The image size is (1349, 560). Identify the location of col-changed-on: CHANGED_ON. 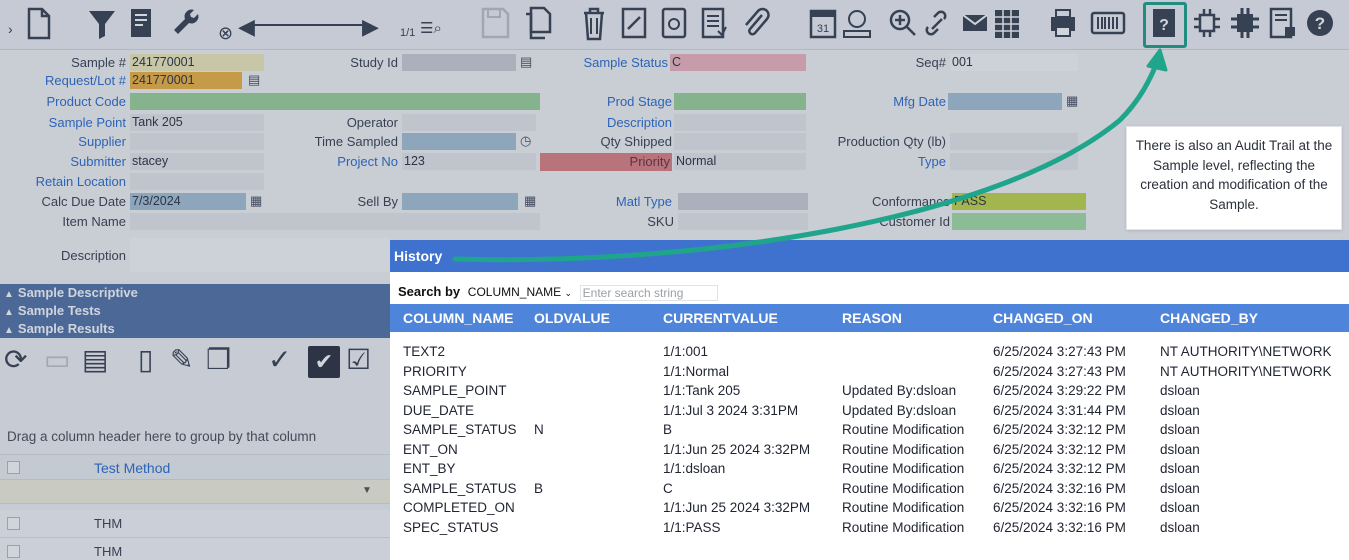
(1043, 318).